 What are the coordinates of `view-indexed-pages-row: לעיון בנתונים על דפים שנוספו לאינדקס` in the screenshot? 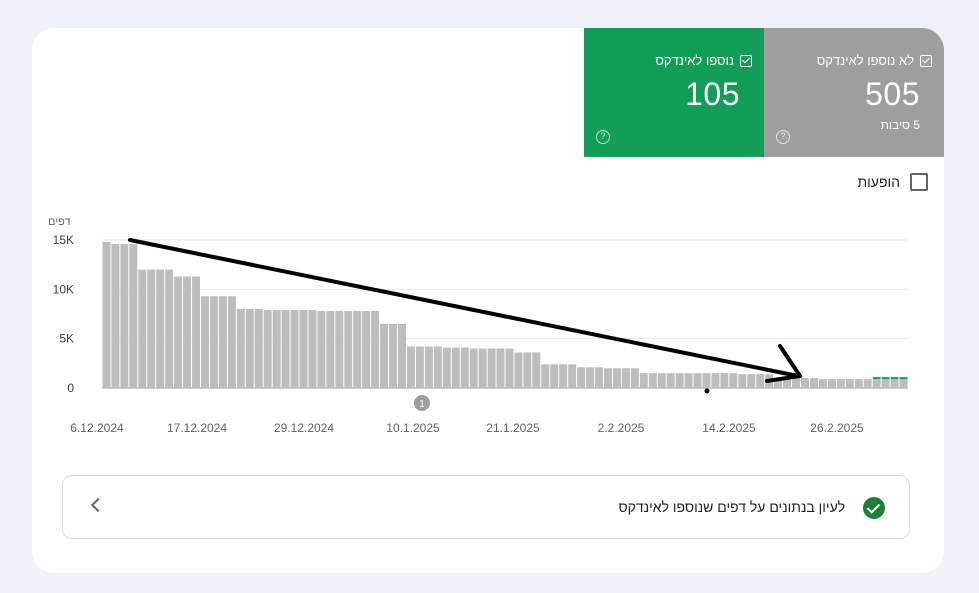 It's located at (486, 507).